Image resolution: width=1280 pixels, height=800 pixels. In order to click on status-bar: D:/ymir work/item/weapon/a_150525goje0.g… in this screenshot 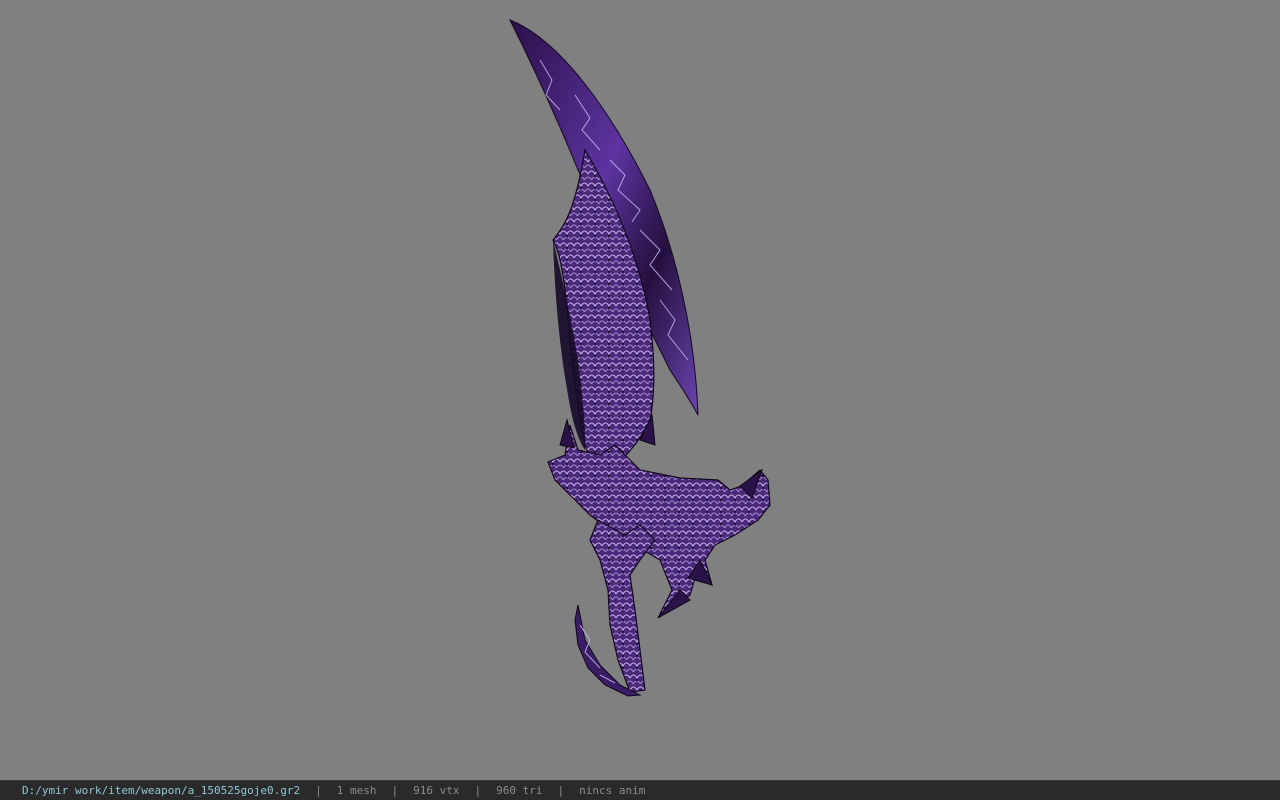, I will do `click(640, 790)`.